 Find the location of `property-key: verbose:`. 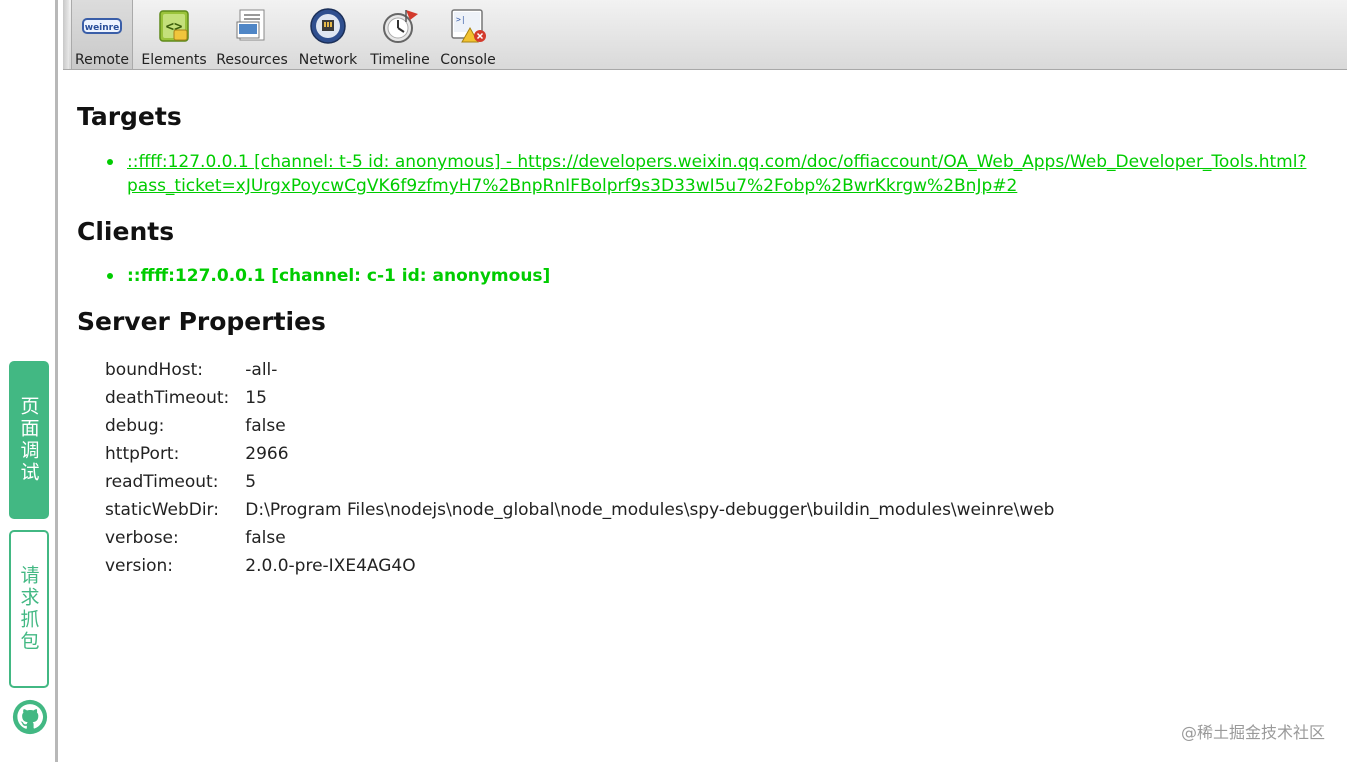

property-key: verbose: is located at coordinates (142, 538).